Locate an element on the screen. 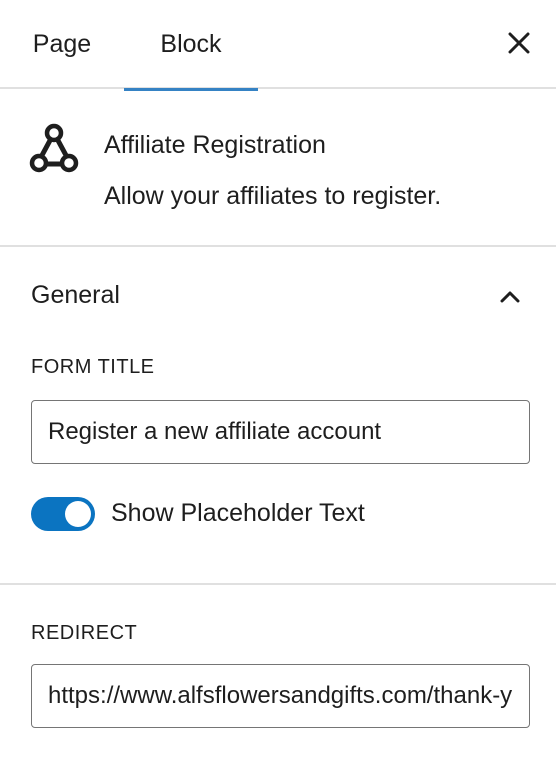 The width and height of the screenshot is (556, 767). tab-page: Page is located at coordinates (62, 44).